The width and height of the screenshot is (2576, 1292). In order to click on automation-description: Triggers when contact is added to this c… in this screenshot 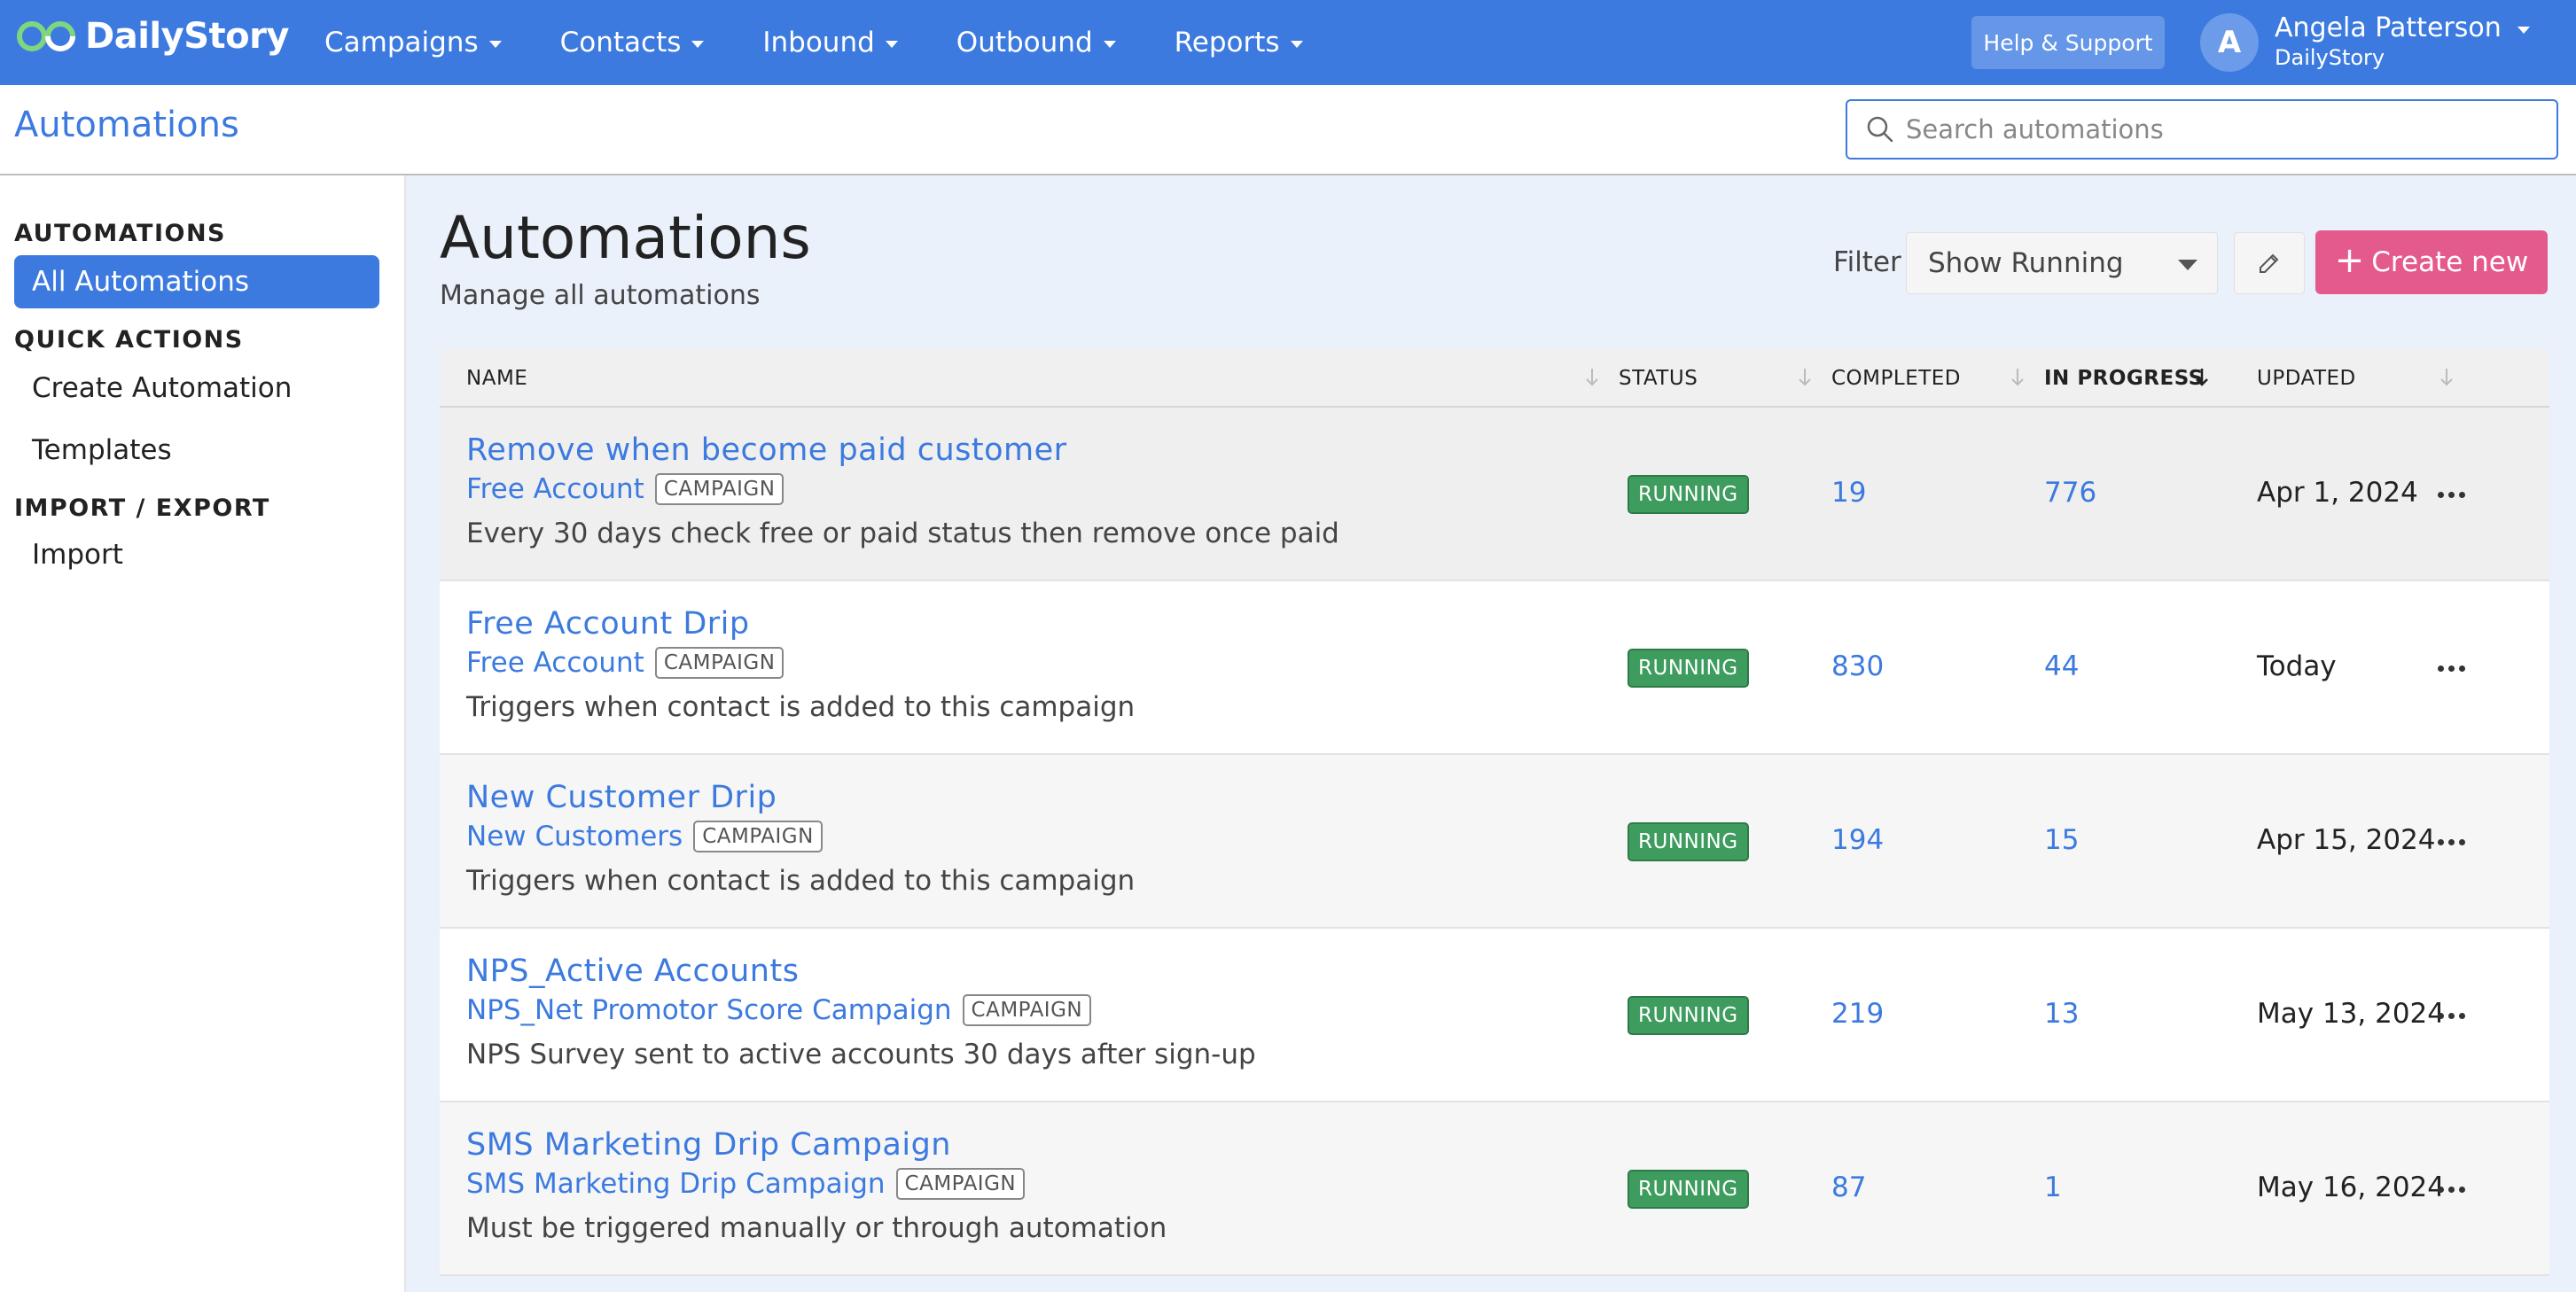, I will do `click(801, 707)`.